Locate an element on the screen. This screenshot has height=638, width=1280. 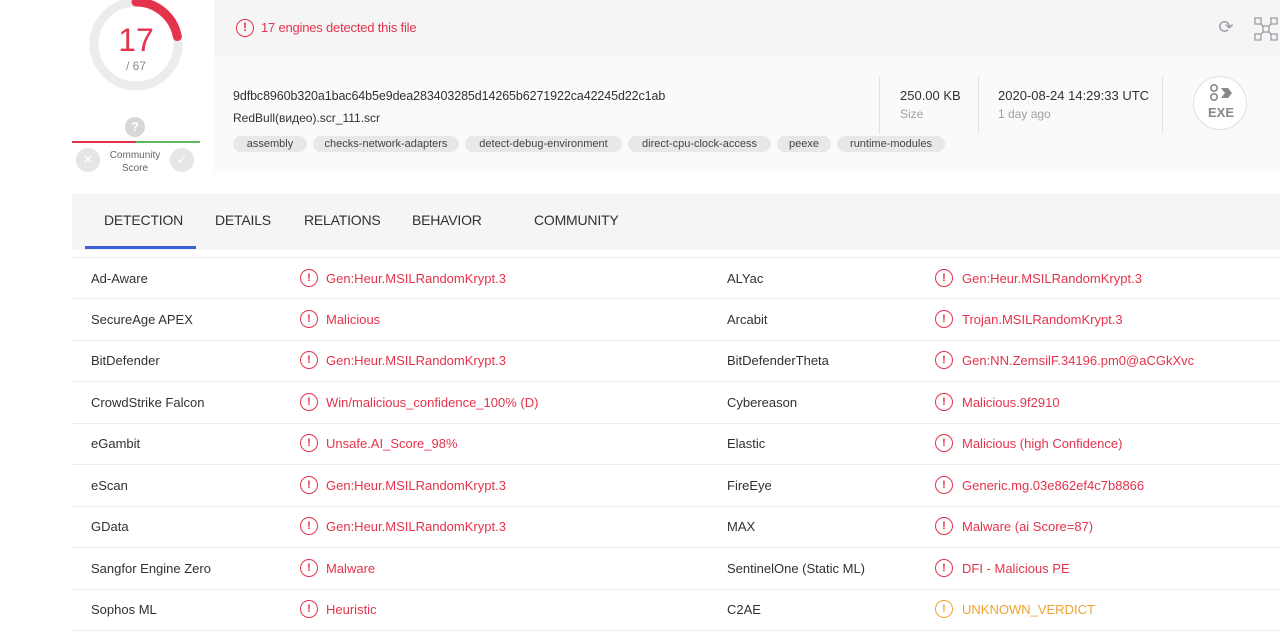
detection-alert-text: 17 engines detected this file is located at coordinates (339, 27).